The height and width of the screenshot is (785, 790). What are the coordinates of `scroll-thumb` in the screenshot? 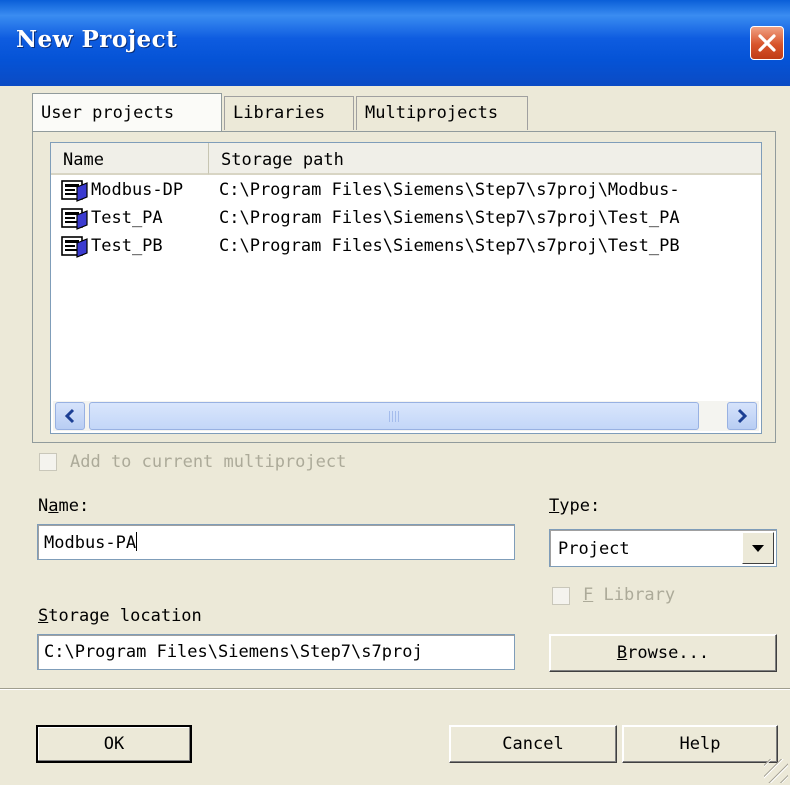 It's located at (394, 416).